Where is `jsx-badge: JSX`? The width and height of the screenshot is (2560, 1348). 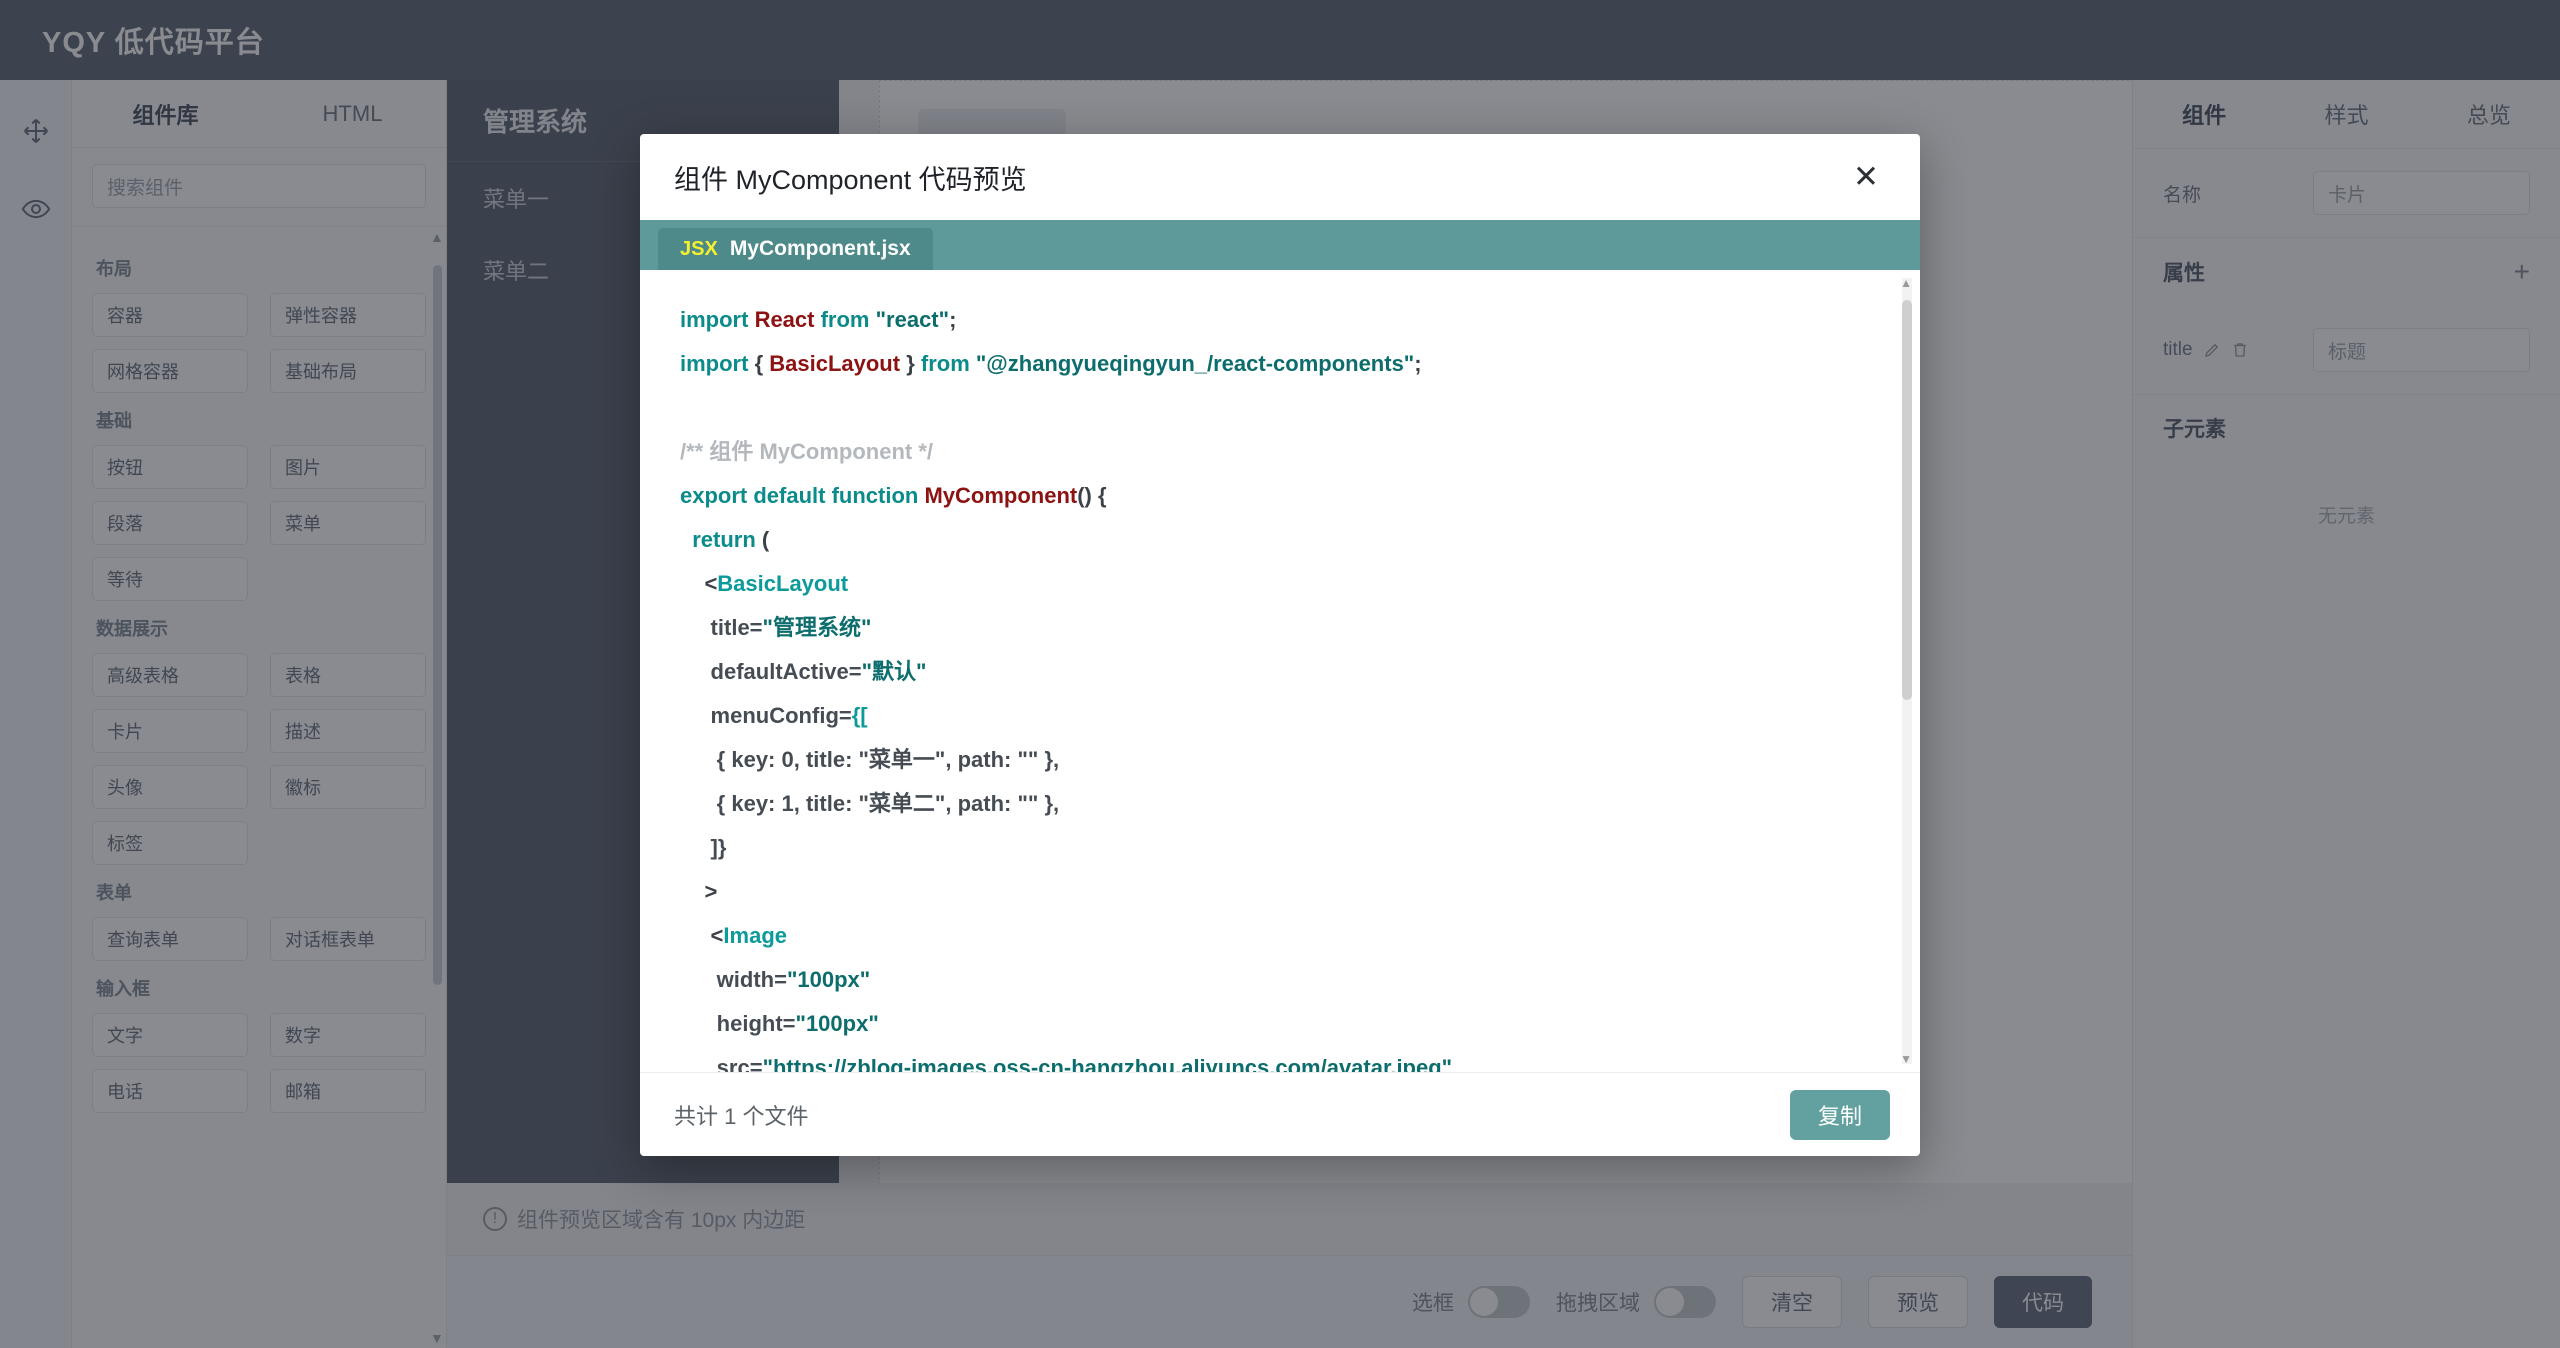 jsx-badge: JSX is located at coordinates (699, 248).